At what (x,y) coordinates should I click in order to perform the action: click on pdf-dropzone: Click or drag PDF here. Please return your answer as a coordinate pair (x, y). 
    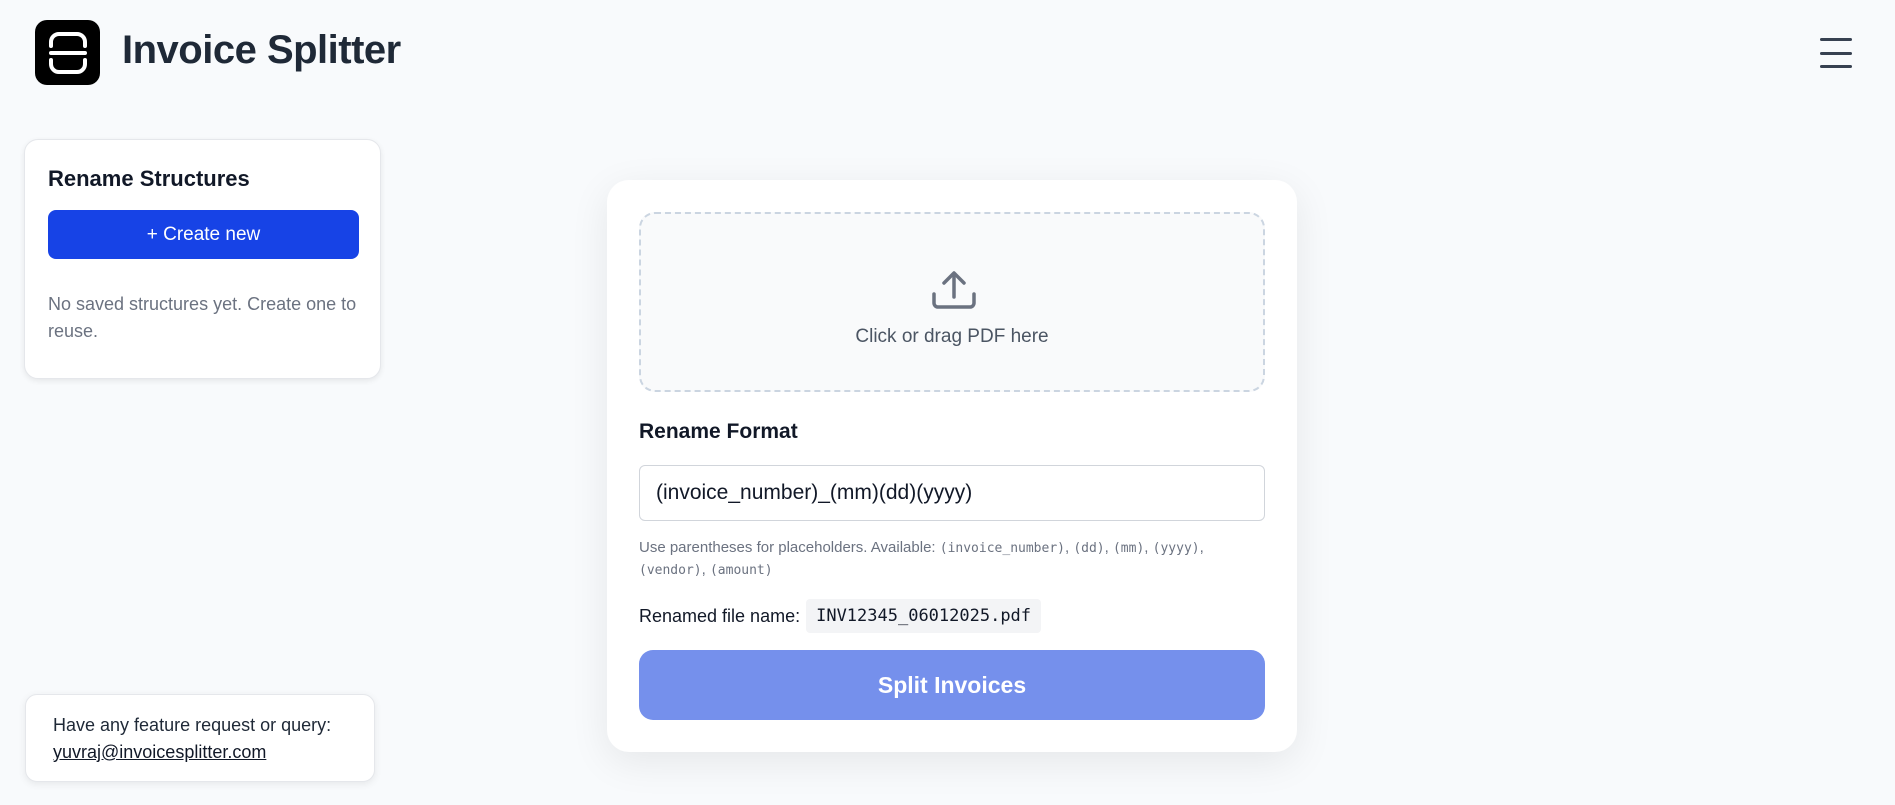
    Looking at the image, I should click on (952, 302).